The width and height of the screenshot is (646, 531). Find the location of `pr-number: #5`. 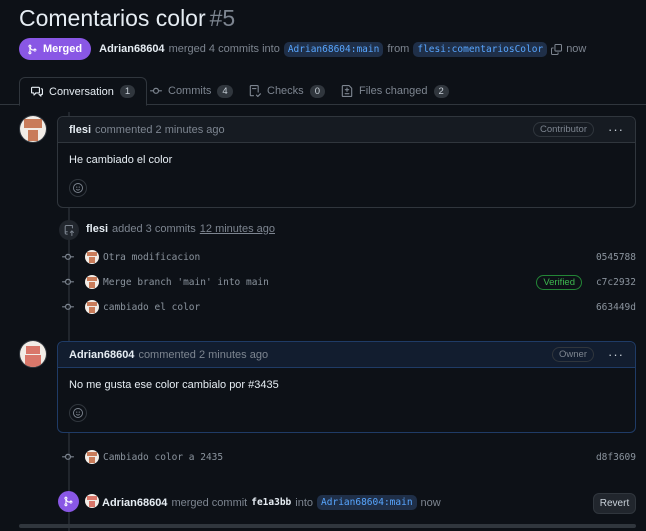

pr-number: #5 is located at coordinates (222, 18).